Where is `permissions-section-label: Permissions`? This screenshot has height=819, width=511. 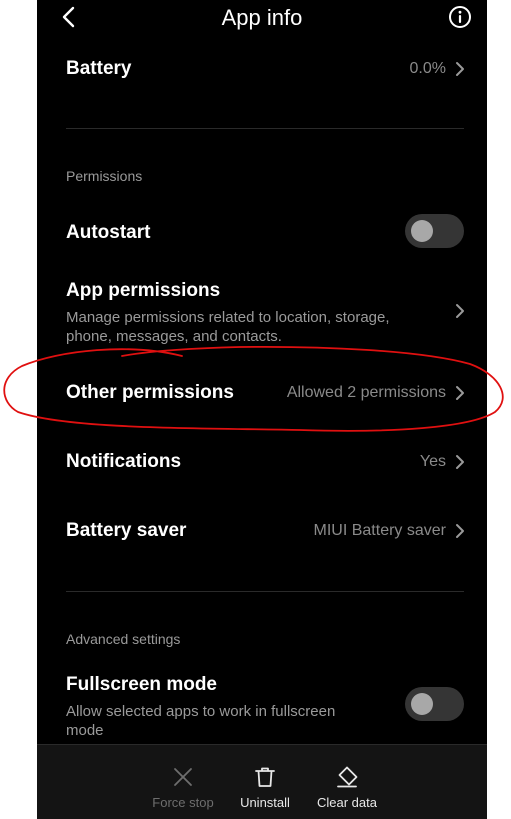 permissions-section-label: Permissions is located at coordinates (104, 176).